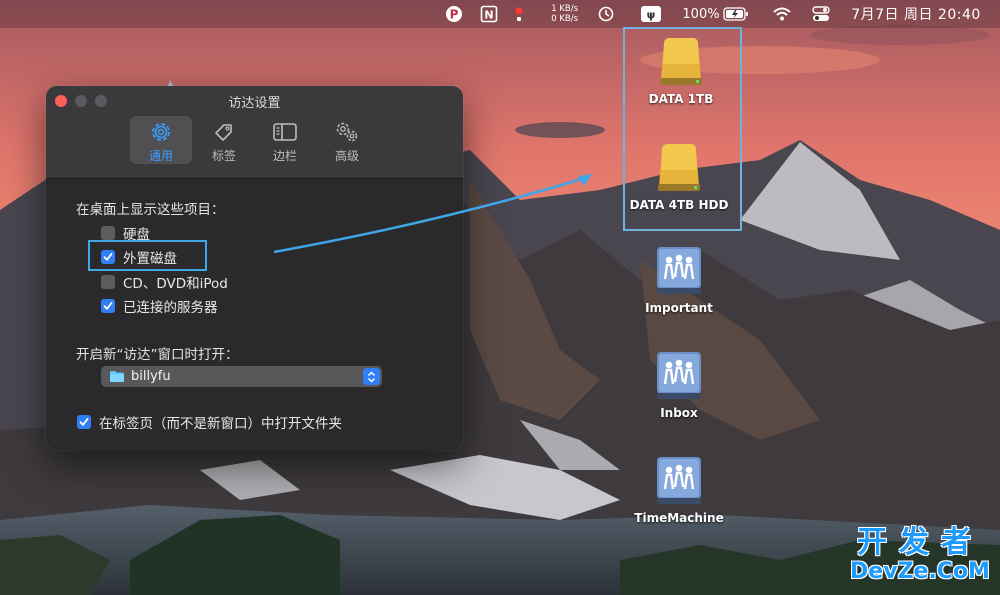  Describe the element at coordinates (679, 518) in the screenshot. I see `desktop-icon-label: TimeMachine` at that location.